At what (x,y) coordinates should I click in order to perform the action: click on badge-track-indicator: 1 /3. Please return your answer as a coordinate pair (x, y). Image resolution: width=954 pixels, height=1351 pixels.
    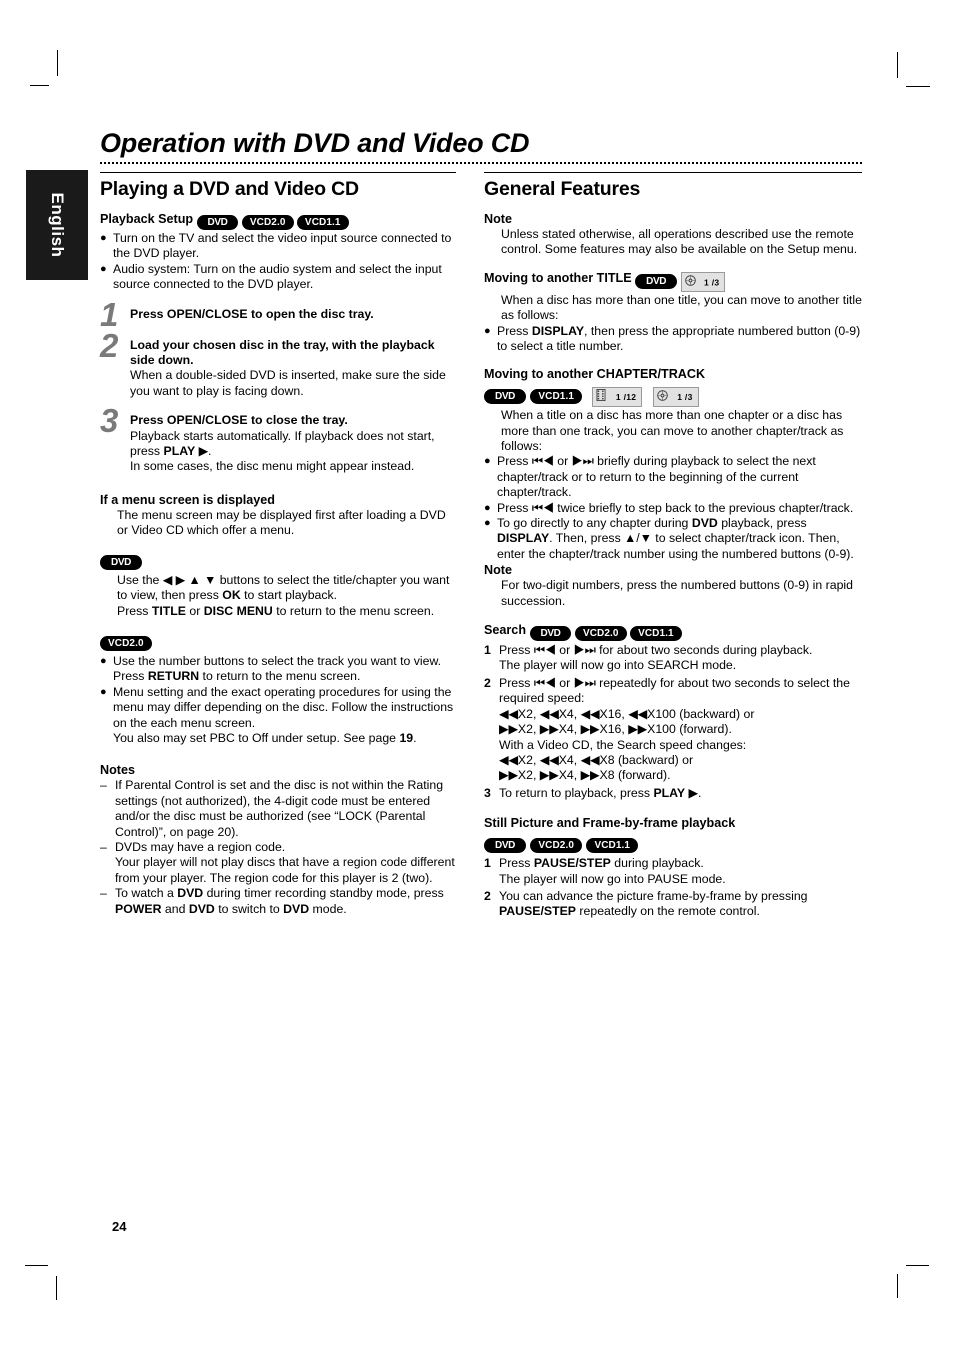
    Looking at the image, I should click on (675, 397).